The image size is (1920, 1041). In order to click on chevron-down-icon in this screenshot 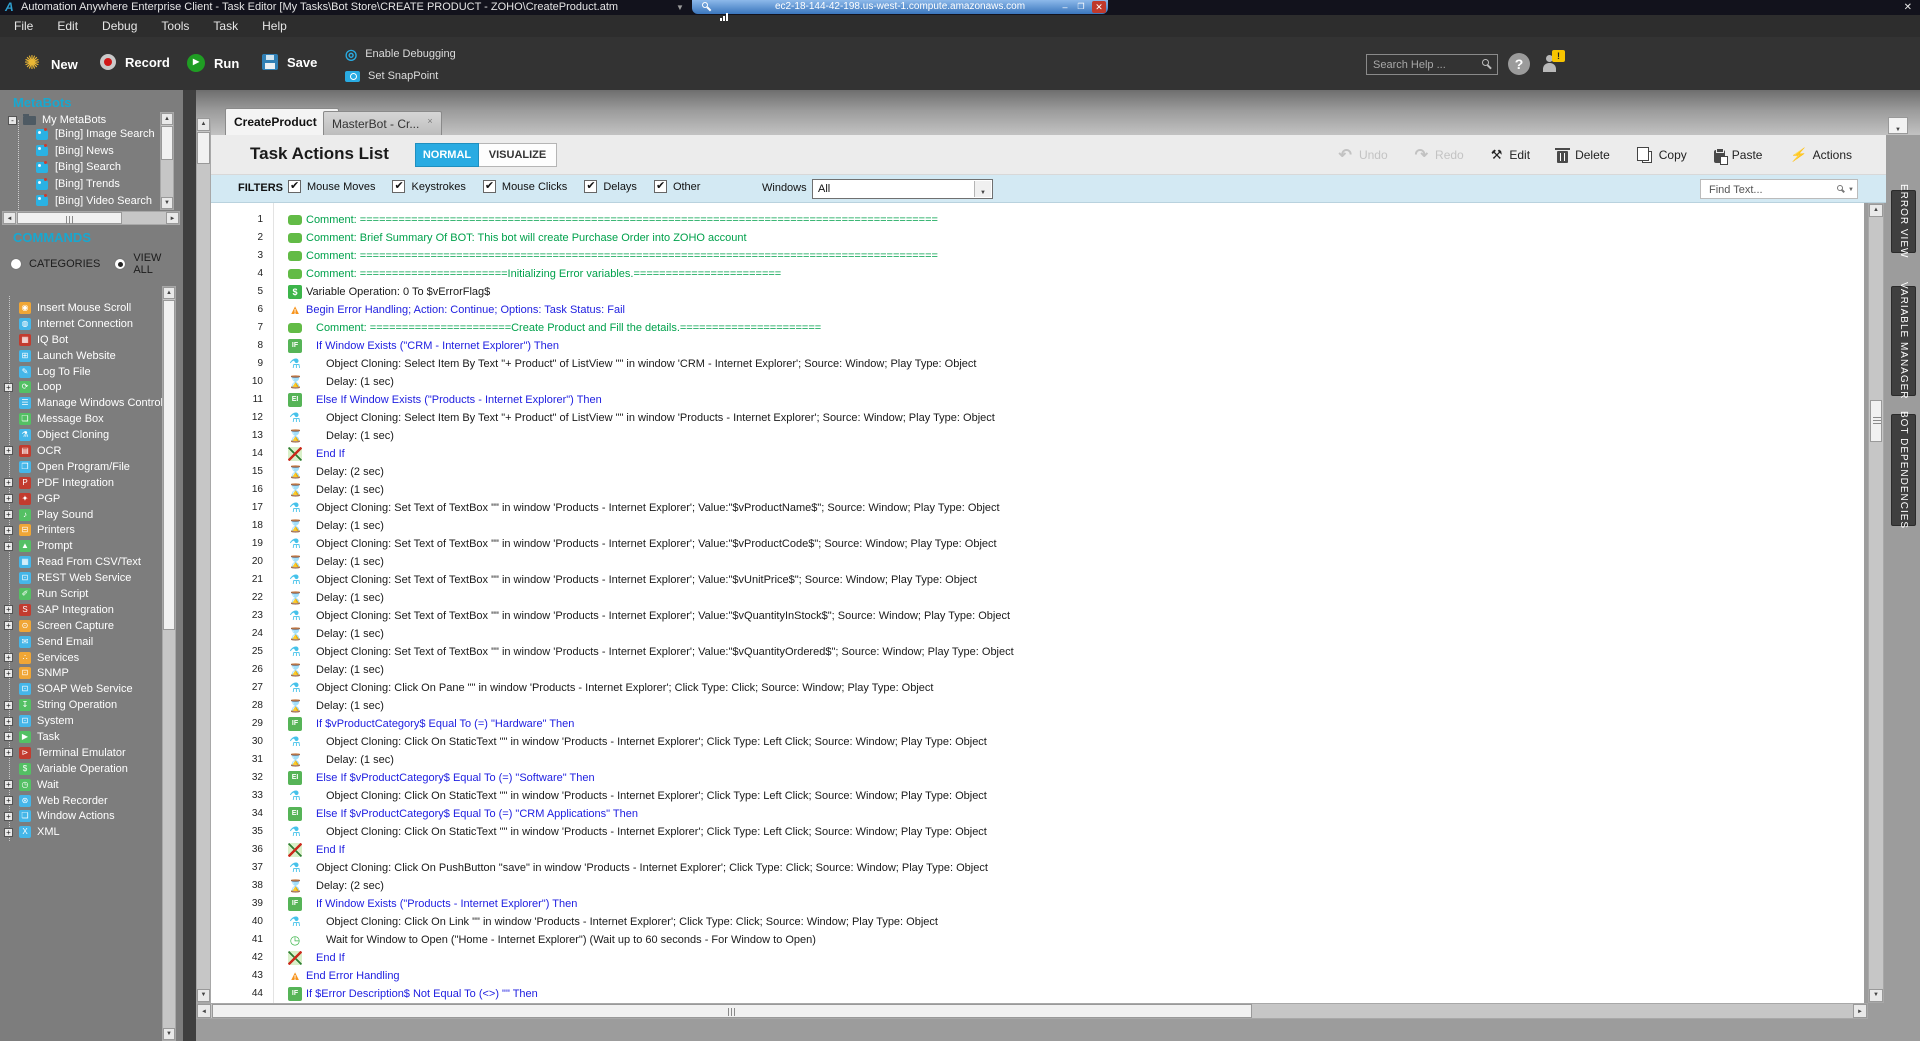, I will do `click(982, 189)`.